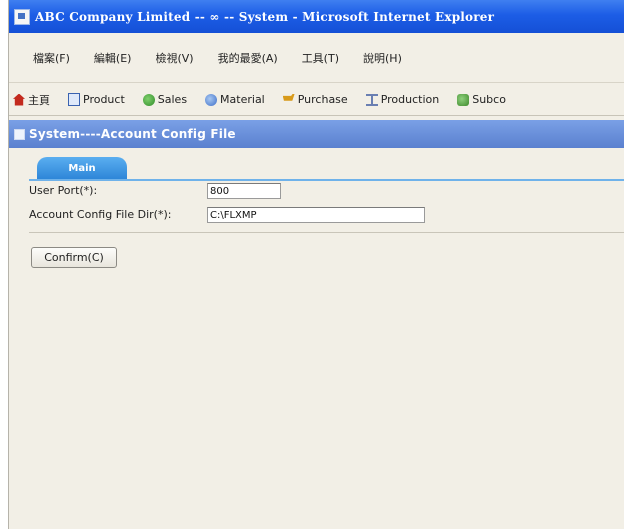  I want to click on menu-bar: 檔案(F) 編輯(E) 檢視(V) 我的最愛(A) 工具(T) 說明(H), so click(316, 58).